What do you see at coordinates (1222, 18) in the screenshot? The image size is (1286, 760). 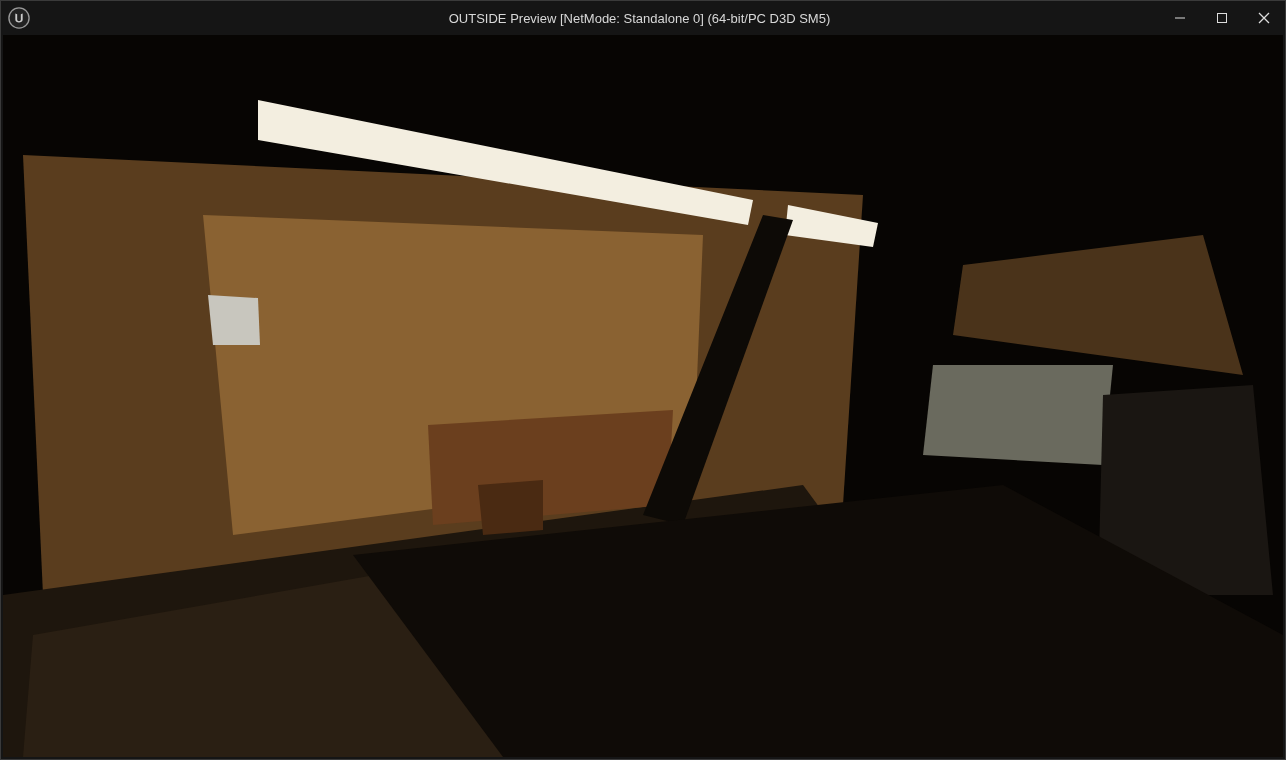 I see `maximize-icon` at bounding box center [1222, 18].